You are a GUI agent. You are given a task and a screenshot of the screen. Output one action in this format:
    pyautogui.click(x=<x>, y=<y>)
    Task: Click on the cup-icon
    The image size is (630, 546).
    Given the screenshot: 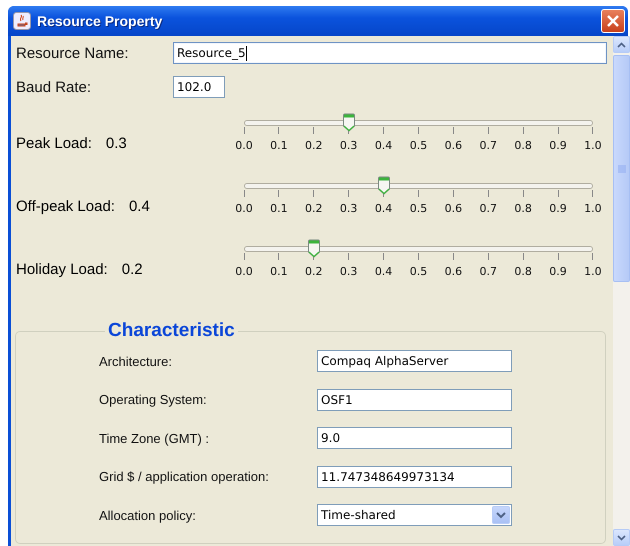 What is the action you would take?
    pyautogui.click(x=22, y=21)
    